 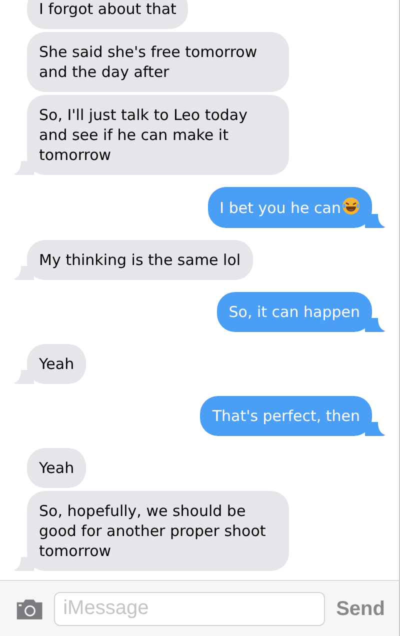 I want to click on message-input: iMessage, so click(x=190, y=609).